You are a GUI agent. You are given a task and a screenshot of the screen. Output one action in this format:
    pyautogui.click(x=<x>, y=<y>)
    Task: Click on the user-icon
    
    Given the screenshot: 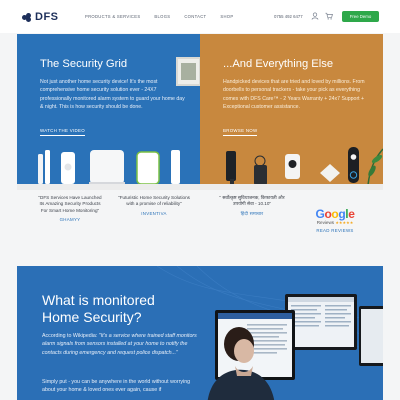 What is the action you would take?
    pyautogui.click(x=315, y=16)
    